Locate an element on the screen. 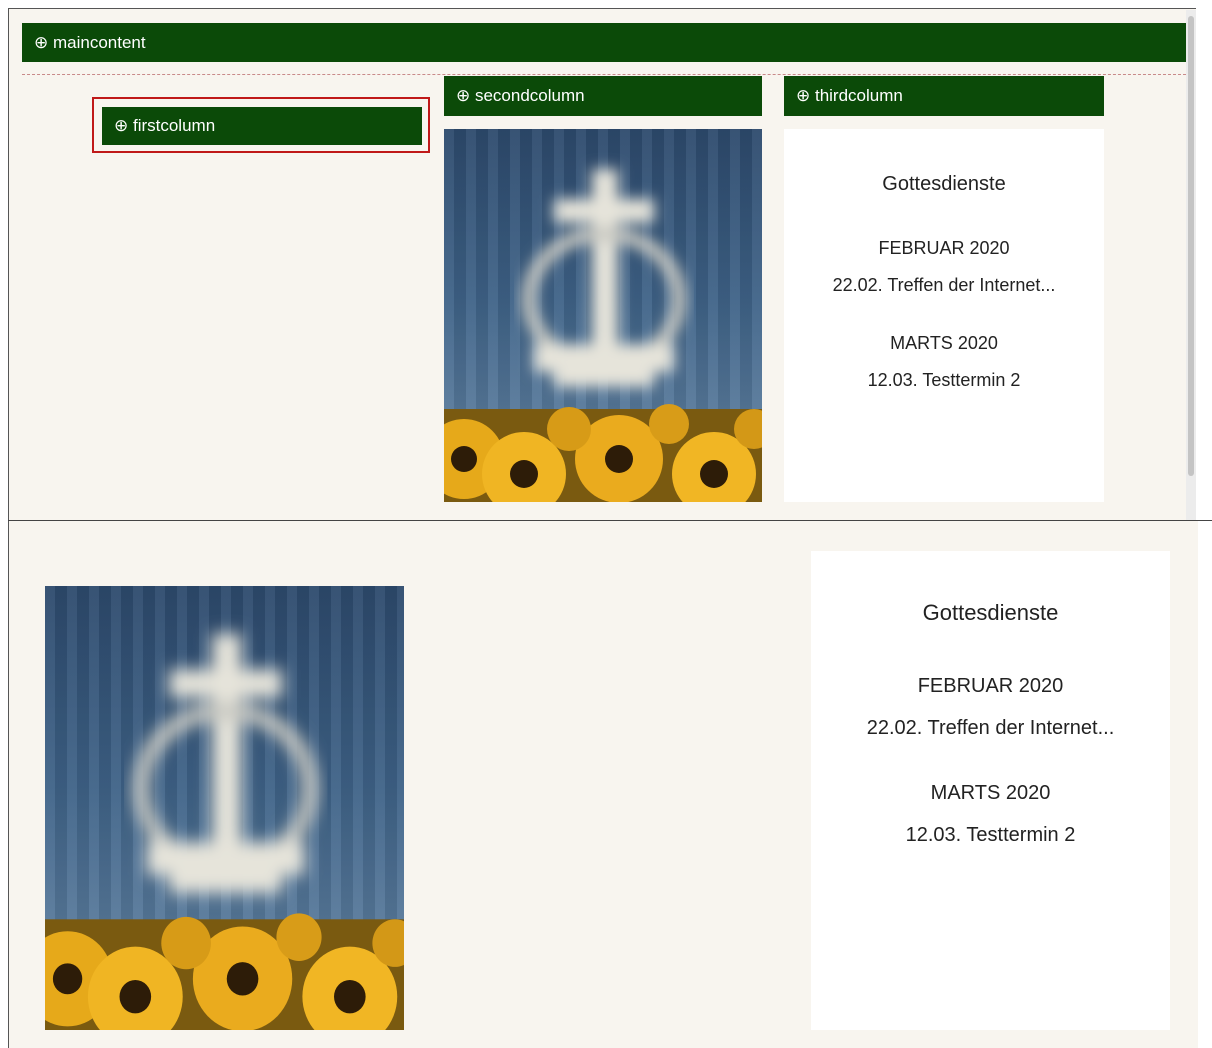 The image size is (1212, 1048). maincontent-label: ⊕ maincontent is located at coordinates (90, 42).